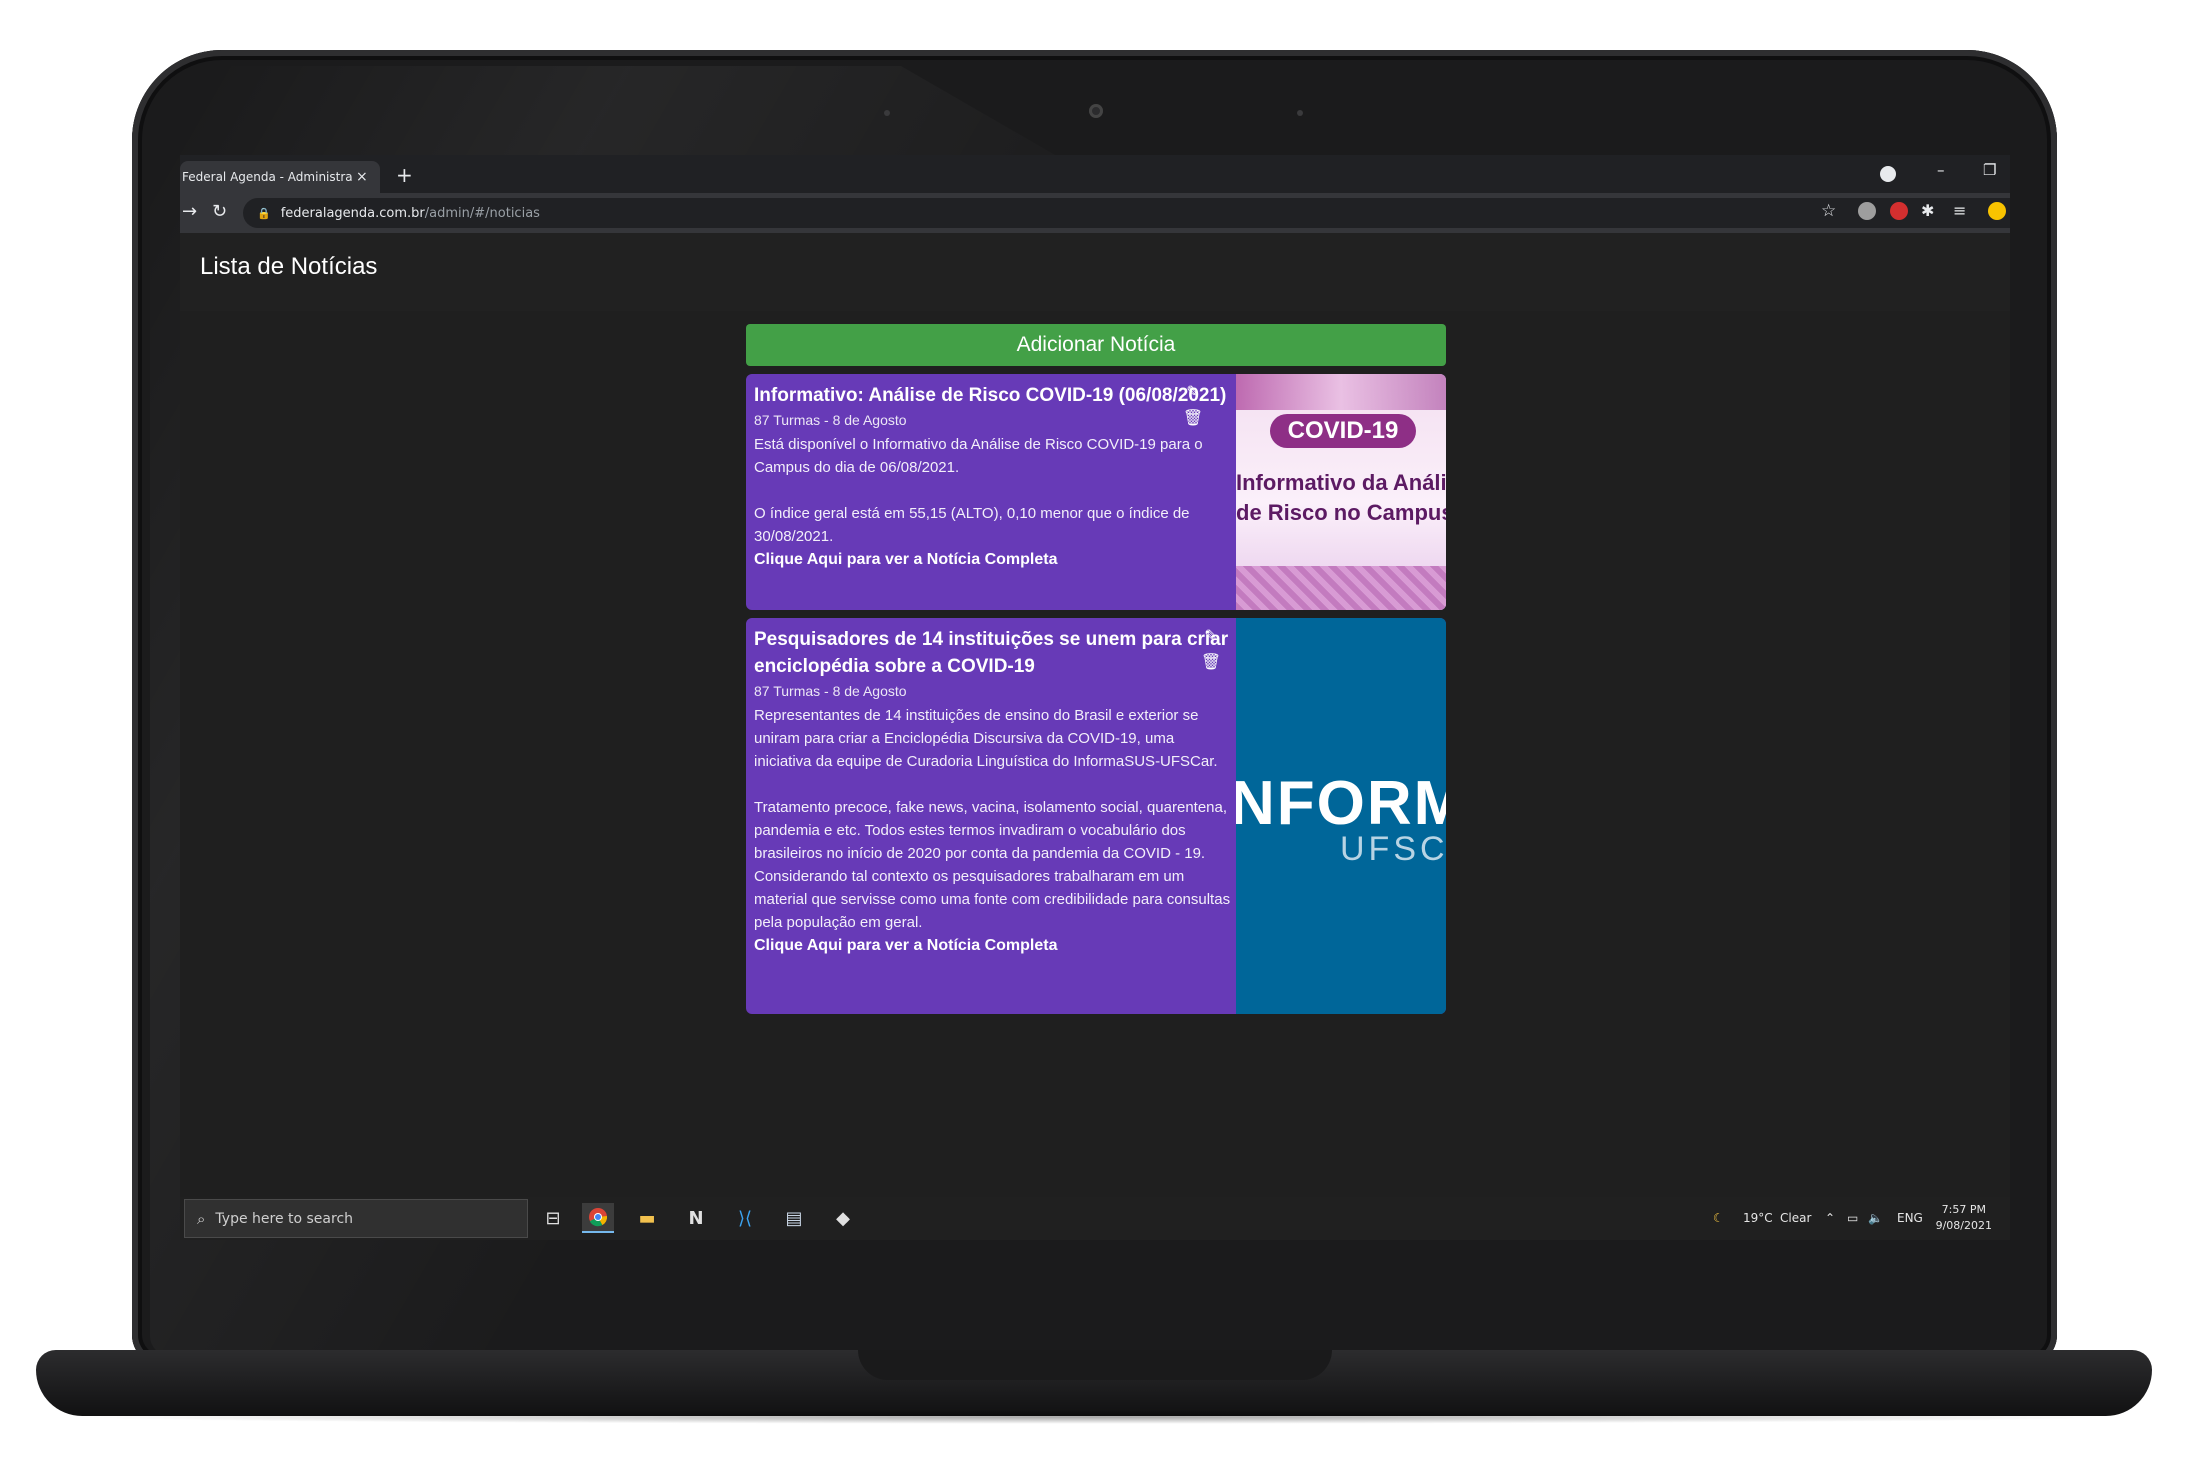 Image resolution: width=2188 pixels, height=1459 pixels. What do you see at coordinates (1758, 1218) in the screenshot?
I see `weather-temp: 19°C` at bounding box center [1758, 1218].